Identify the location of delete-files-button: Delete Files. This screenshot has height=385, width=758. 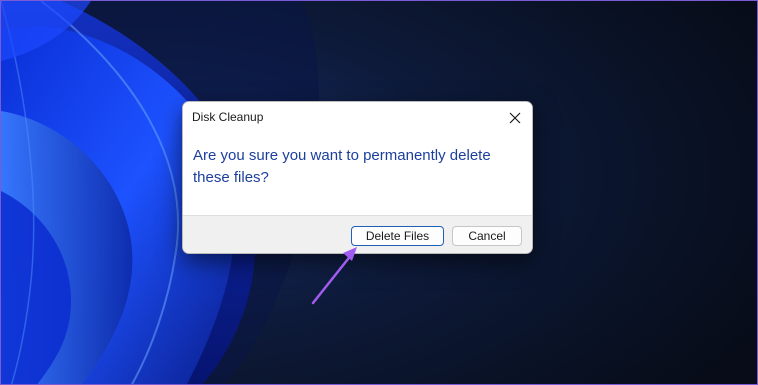
(397, 236).